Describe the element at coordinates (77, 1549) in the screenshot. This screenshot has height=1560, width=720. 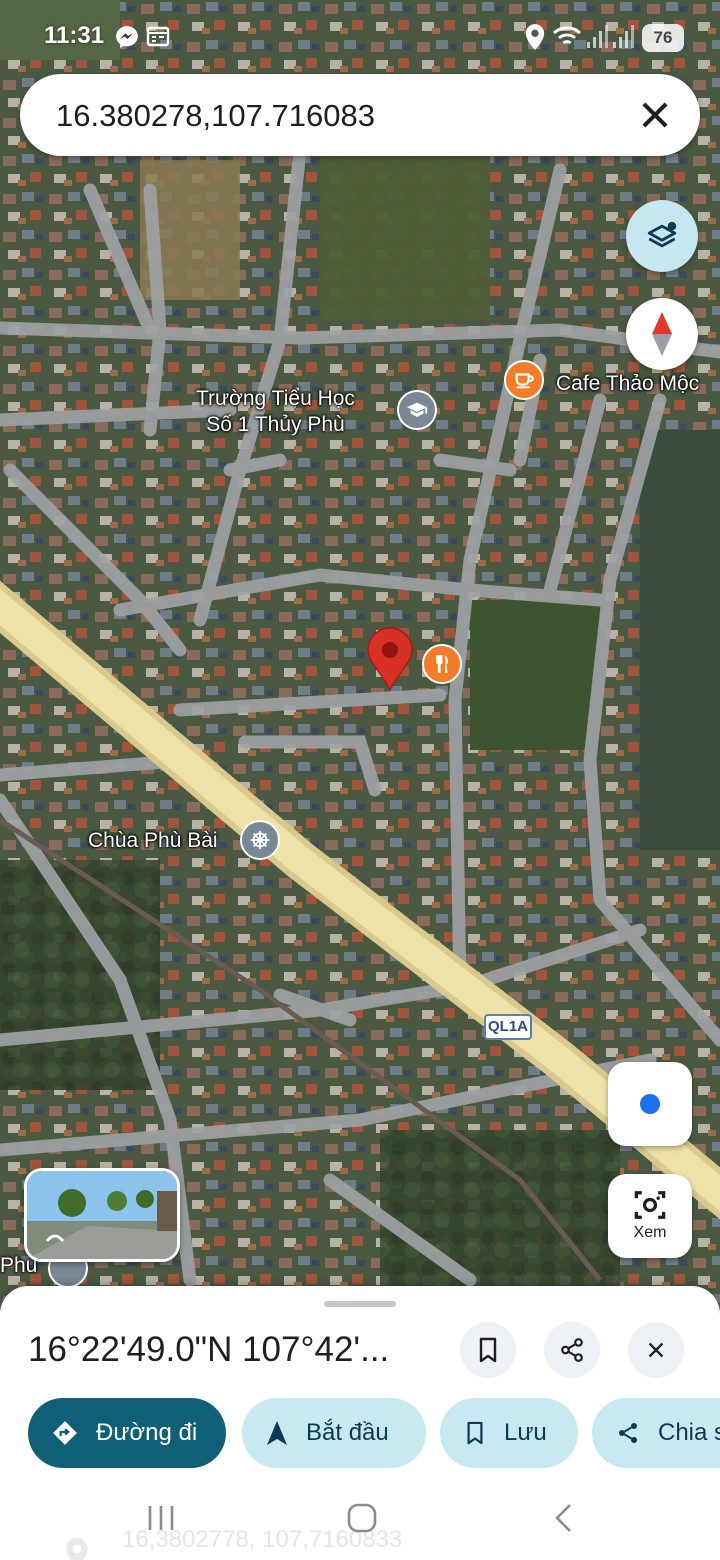
I see `pin-icon` at that location.